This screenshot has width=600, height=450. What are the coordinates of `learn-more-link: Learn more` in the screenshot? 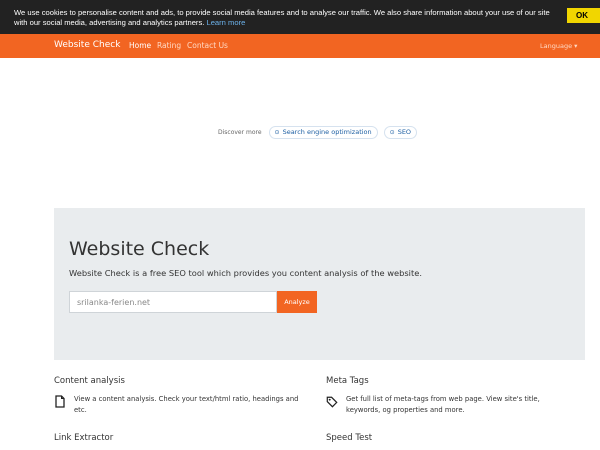 It's located at (225, 22).